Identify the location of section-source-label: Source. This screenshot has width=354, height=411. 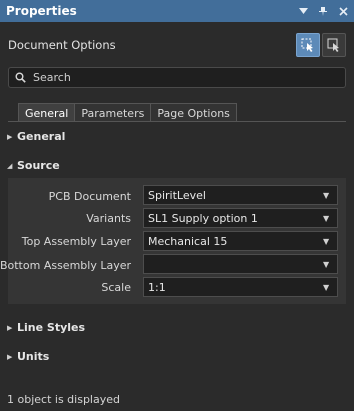
(38, 165).